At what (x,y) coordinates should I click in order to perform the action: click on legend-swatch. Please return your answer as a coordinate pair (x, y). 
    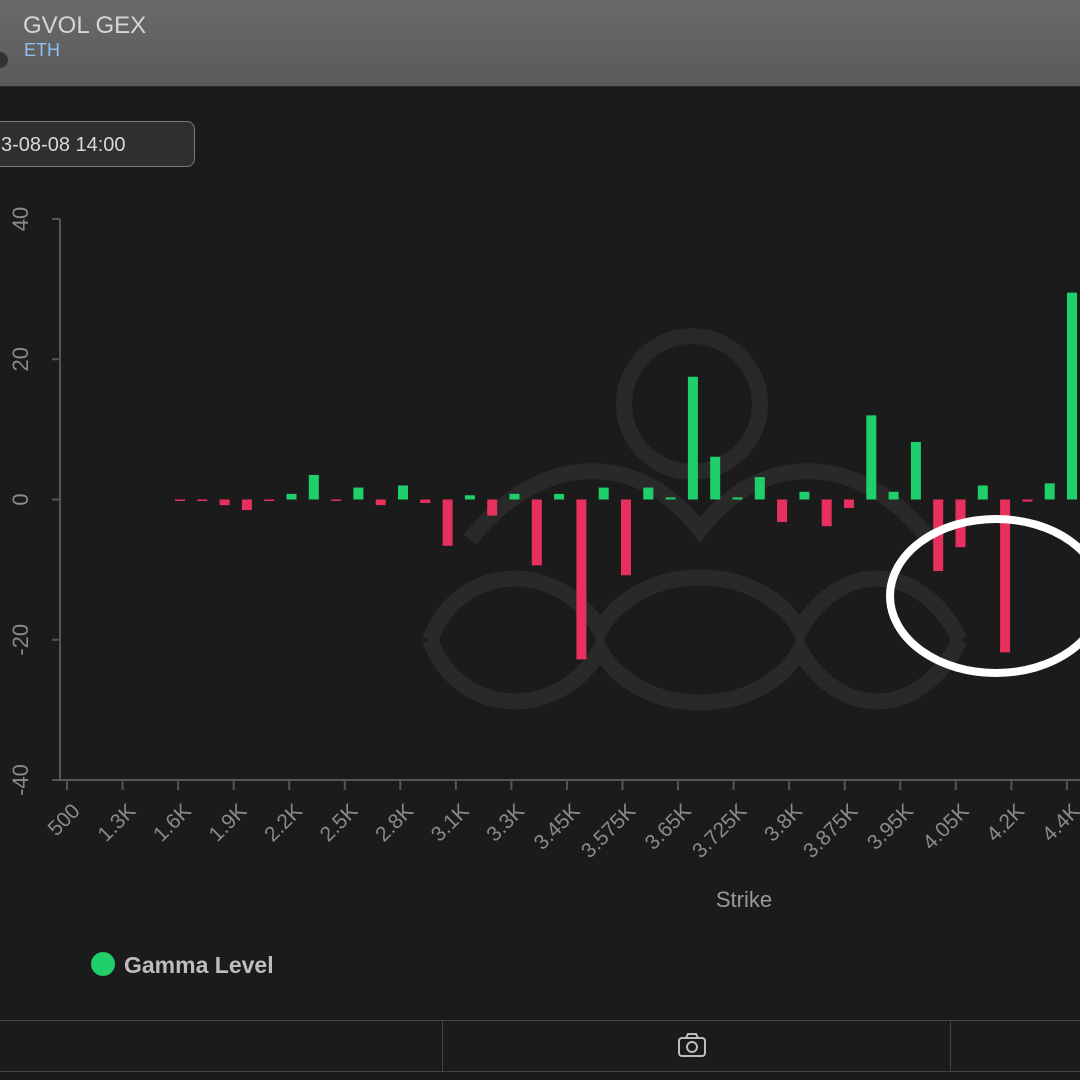
    Looking at the image, I should click on (103, 964).